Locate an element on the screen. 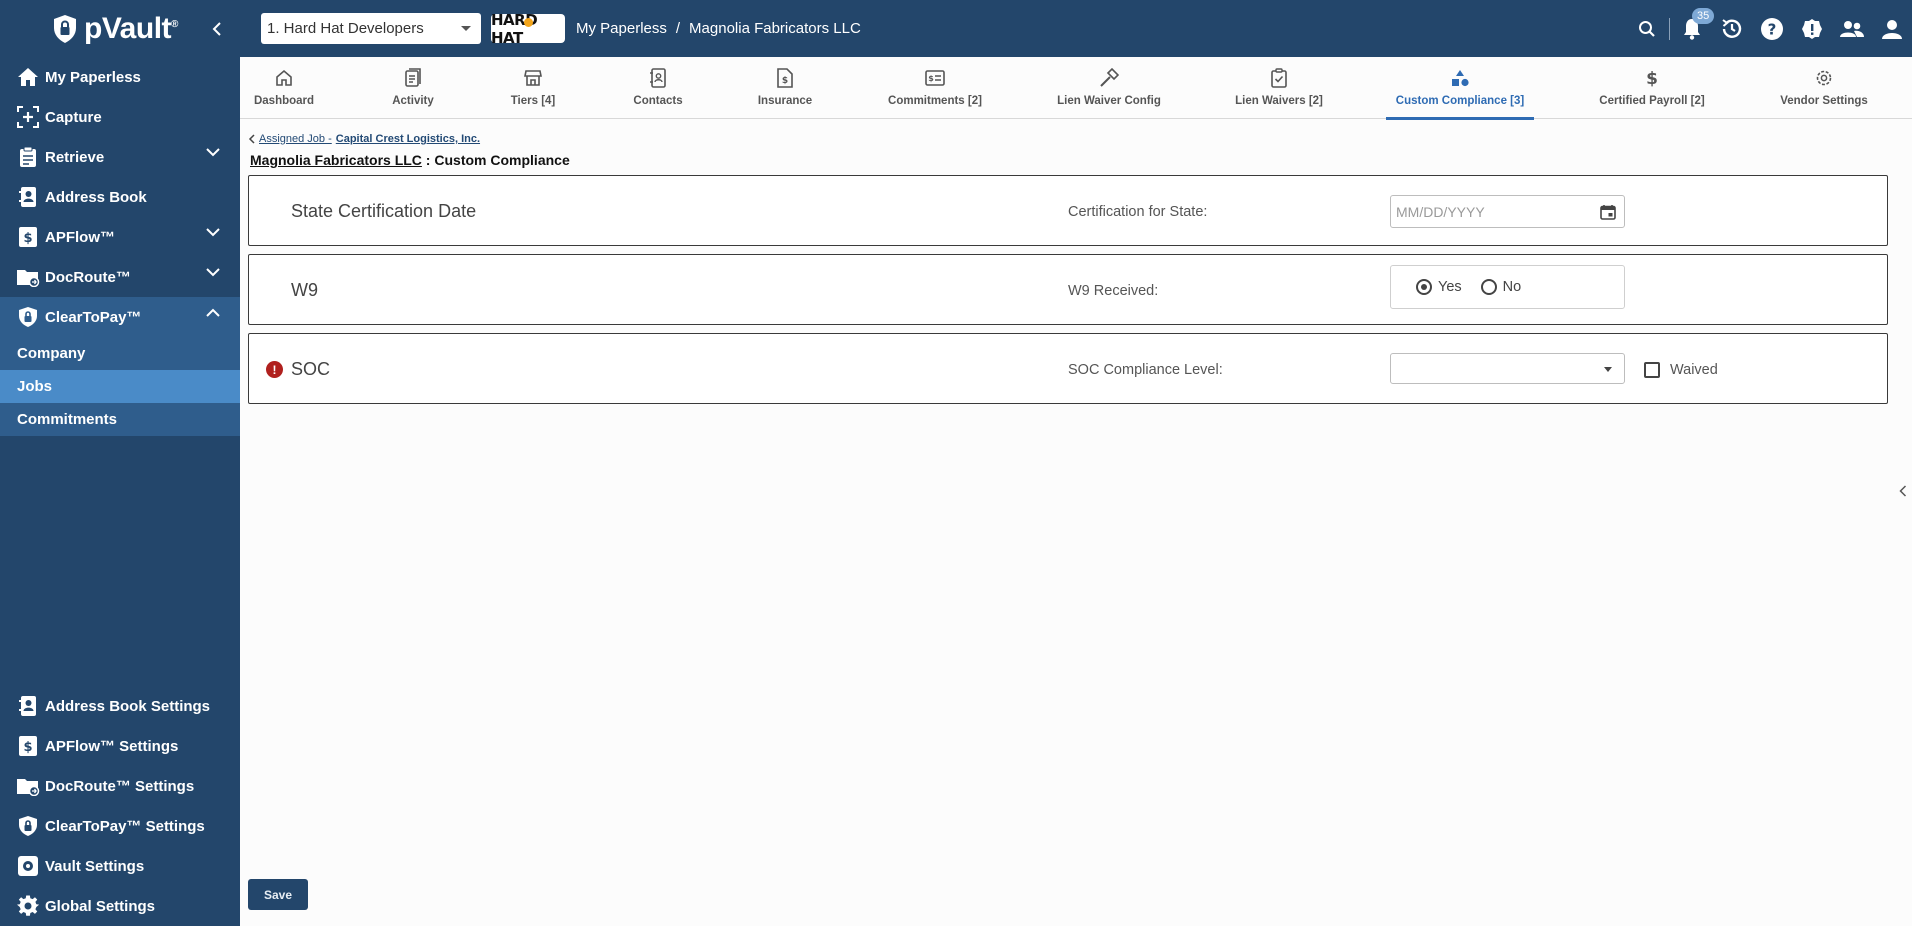 The image size is (1912, 926). brand-name: pVault® is located at coordinates (131, 28).